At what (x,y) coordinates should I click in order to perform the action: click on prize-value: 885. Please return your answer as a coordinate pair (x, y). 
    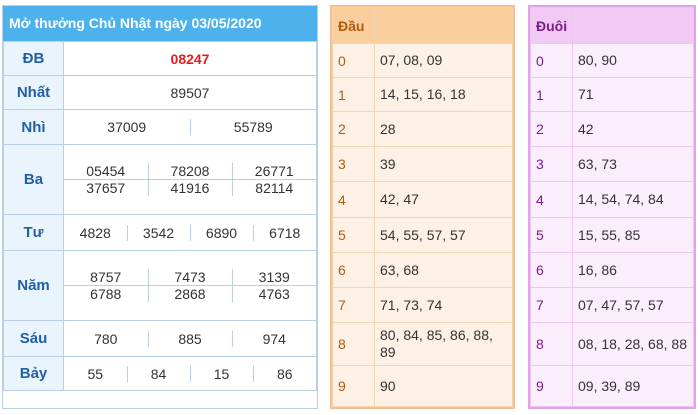
    Looking at the image, I should click on (189, 338).